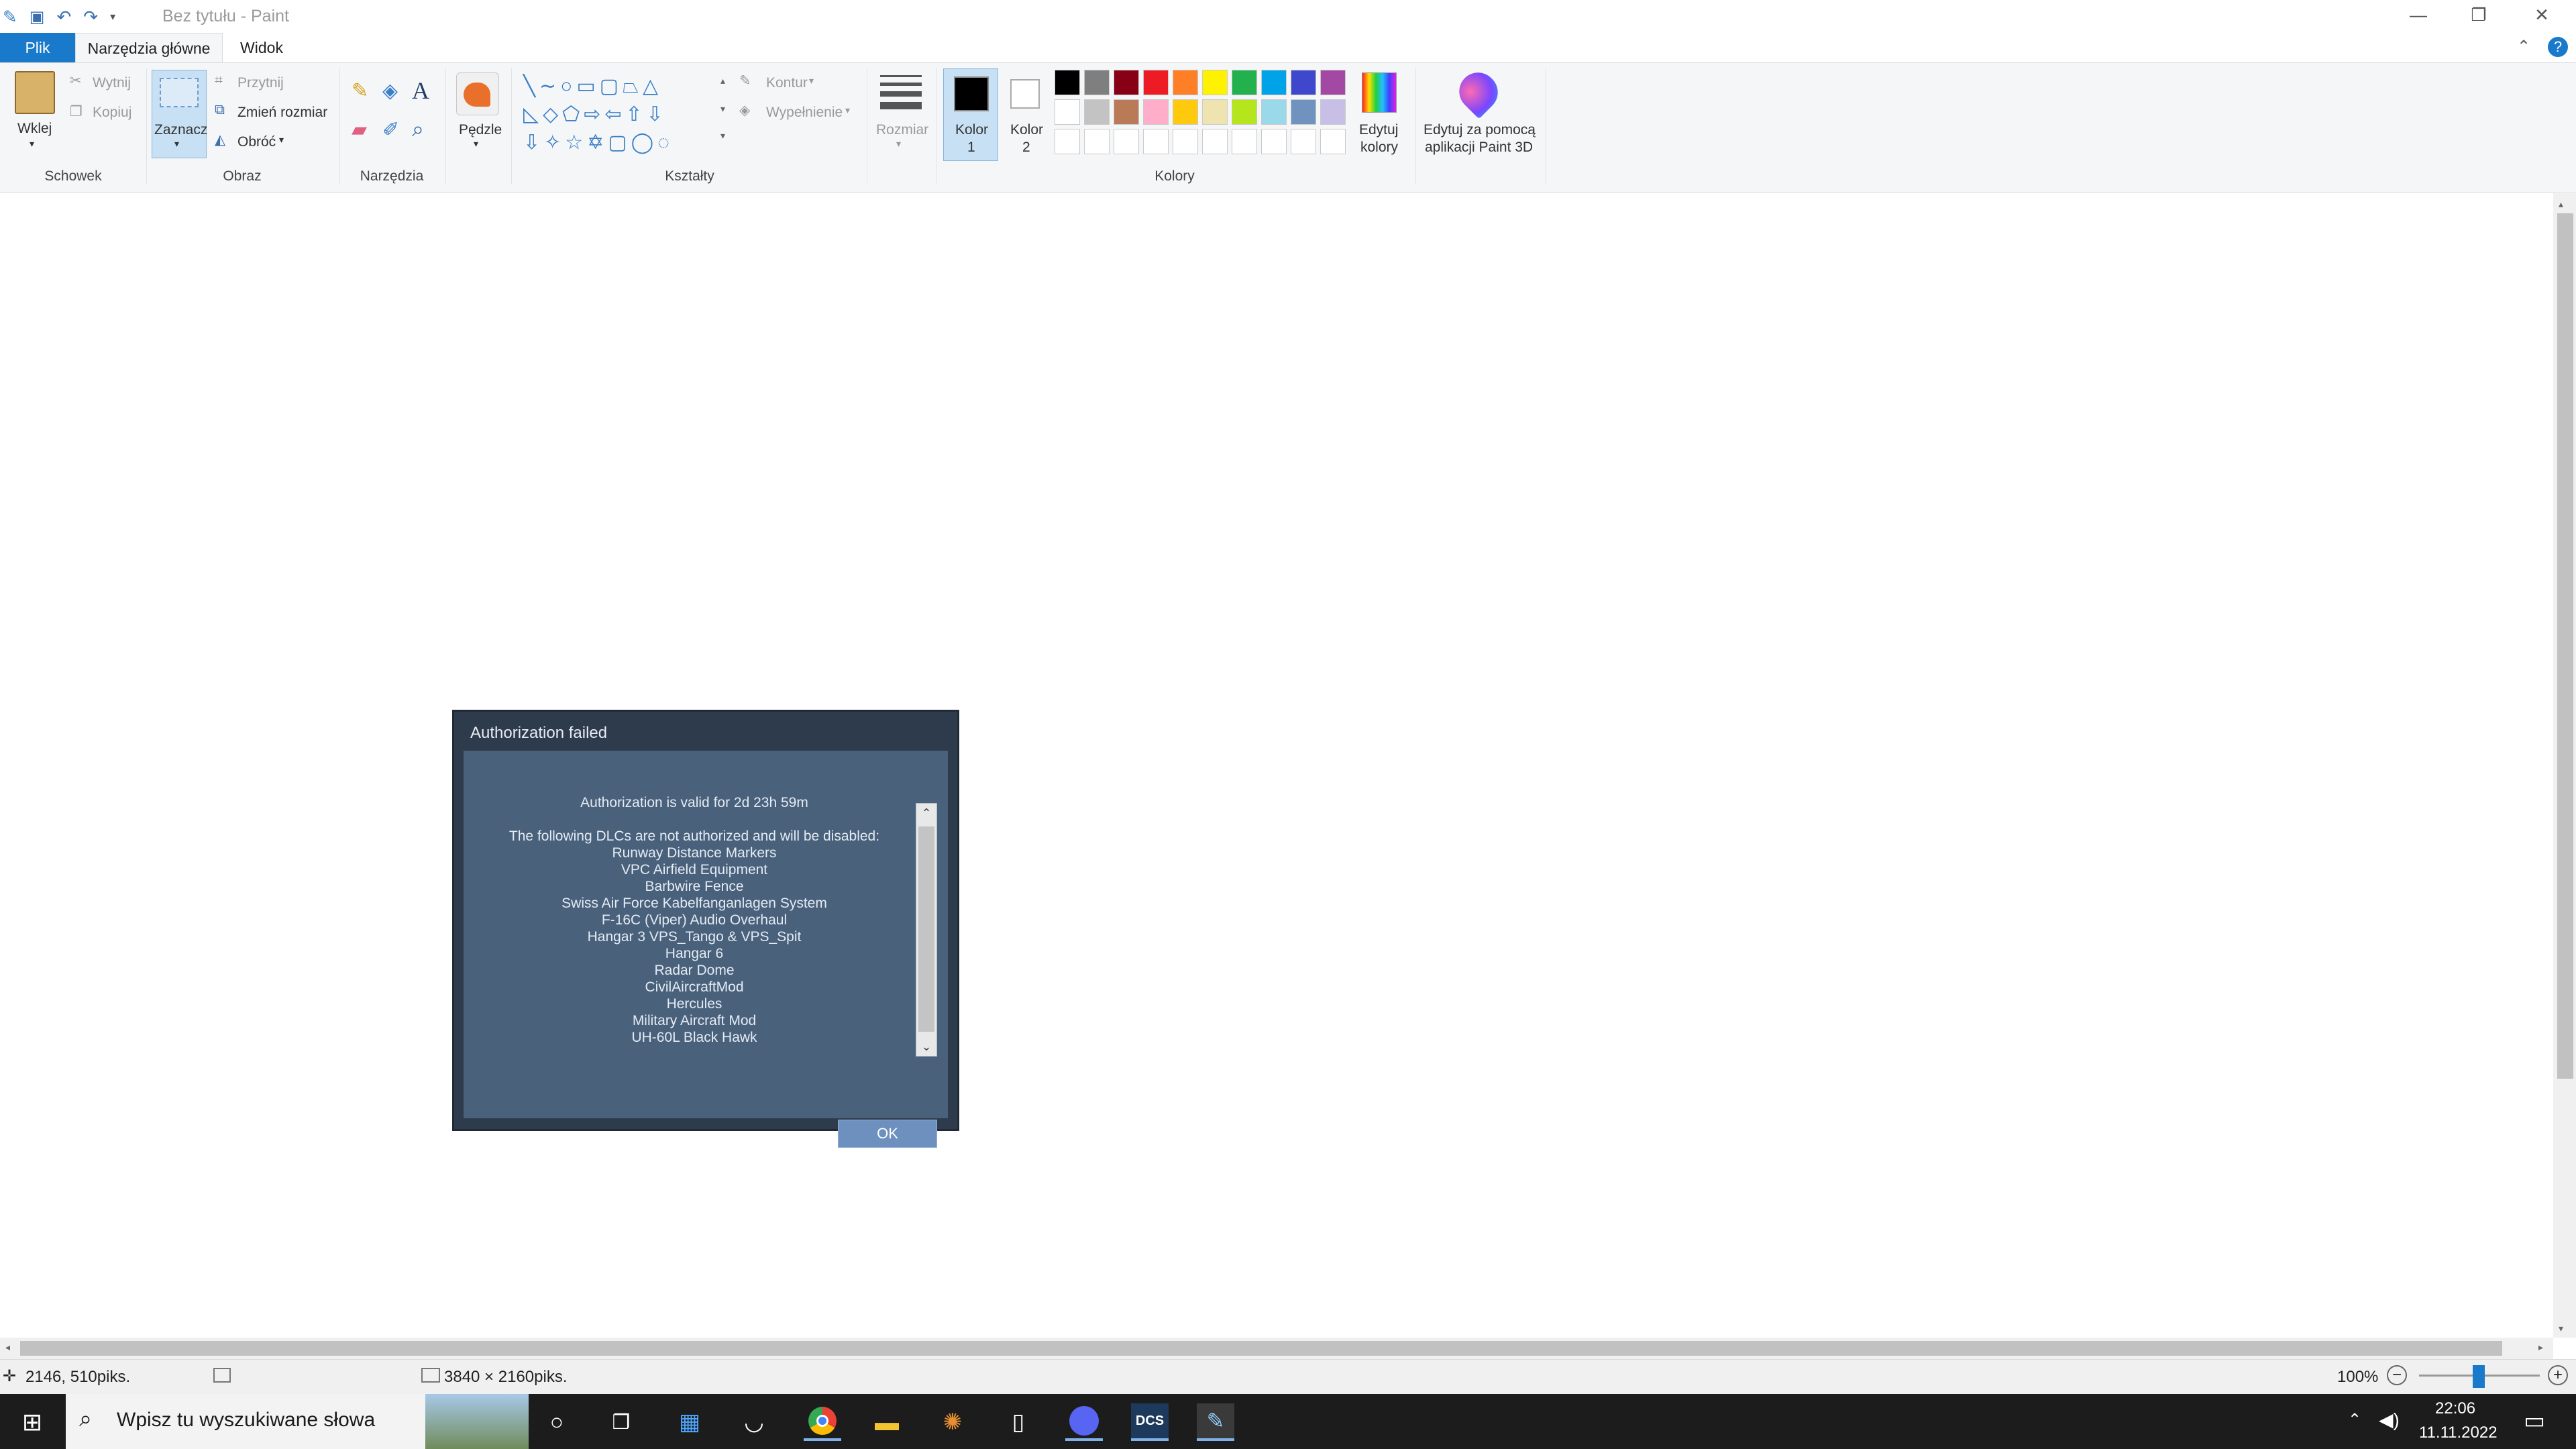 Image resolution: width=2576 pixels, height=1449 pixels. What do you see at coordinates (2354, 1420) in the screenshot?
I see `tray-overflow-icon: ⌃` at bounding box center [2354, 1420].